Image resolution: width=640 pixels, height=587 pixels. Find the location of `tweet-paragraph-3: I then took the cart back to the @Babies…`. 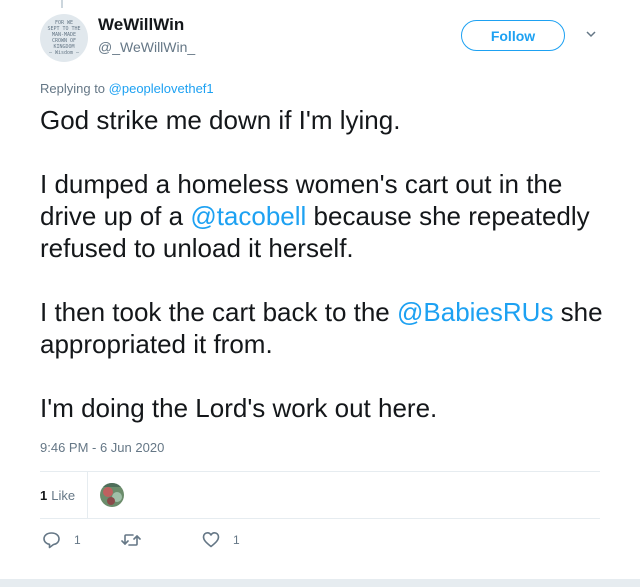

tweet-paragraph-3: I then took the cart back to the @Babies… is located at coordinates (321, 328).